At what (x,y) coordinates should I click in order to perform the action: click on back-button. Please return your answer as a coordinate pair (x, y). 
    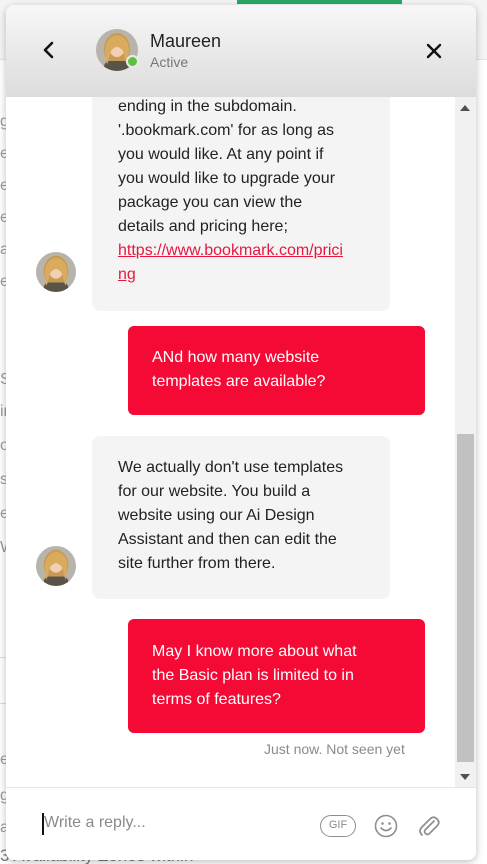
    Looking at the image, I should click on (49, 50).